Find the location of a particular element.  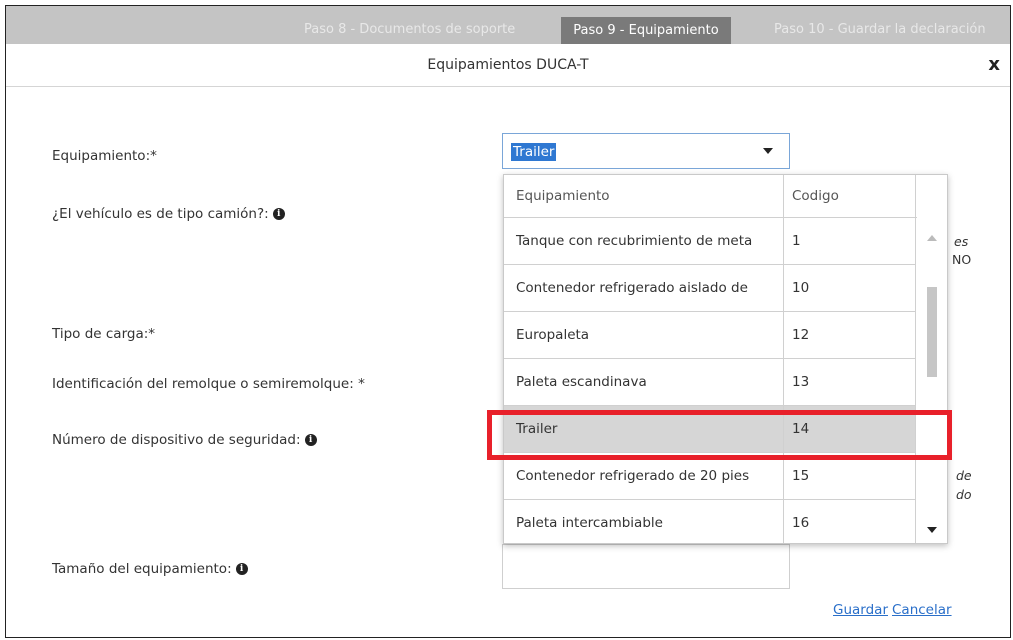

close-icon: x is located at coordinates (994, 65).